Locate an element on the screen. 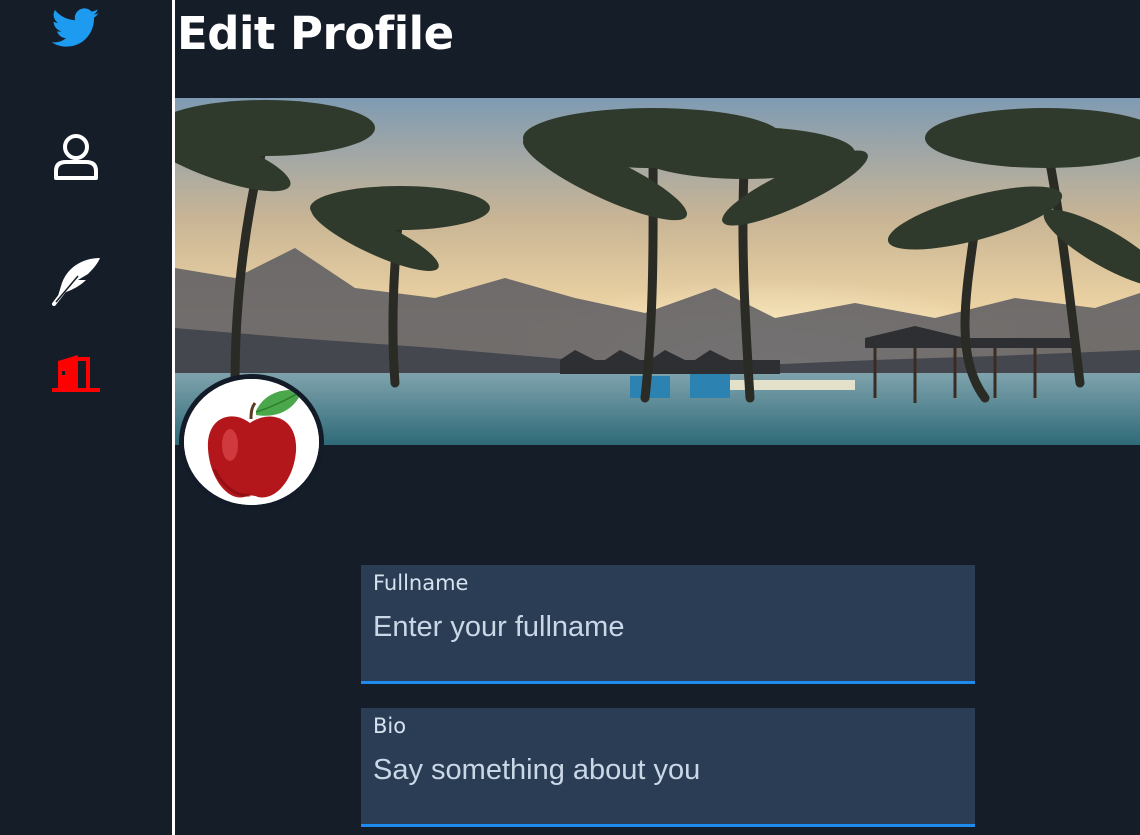 This screenshot has width=1140, height=835. bio-field: Bio is located at coordinates (668, 767).